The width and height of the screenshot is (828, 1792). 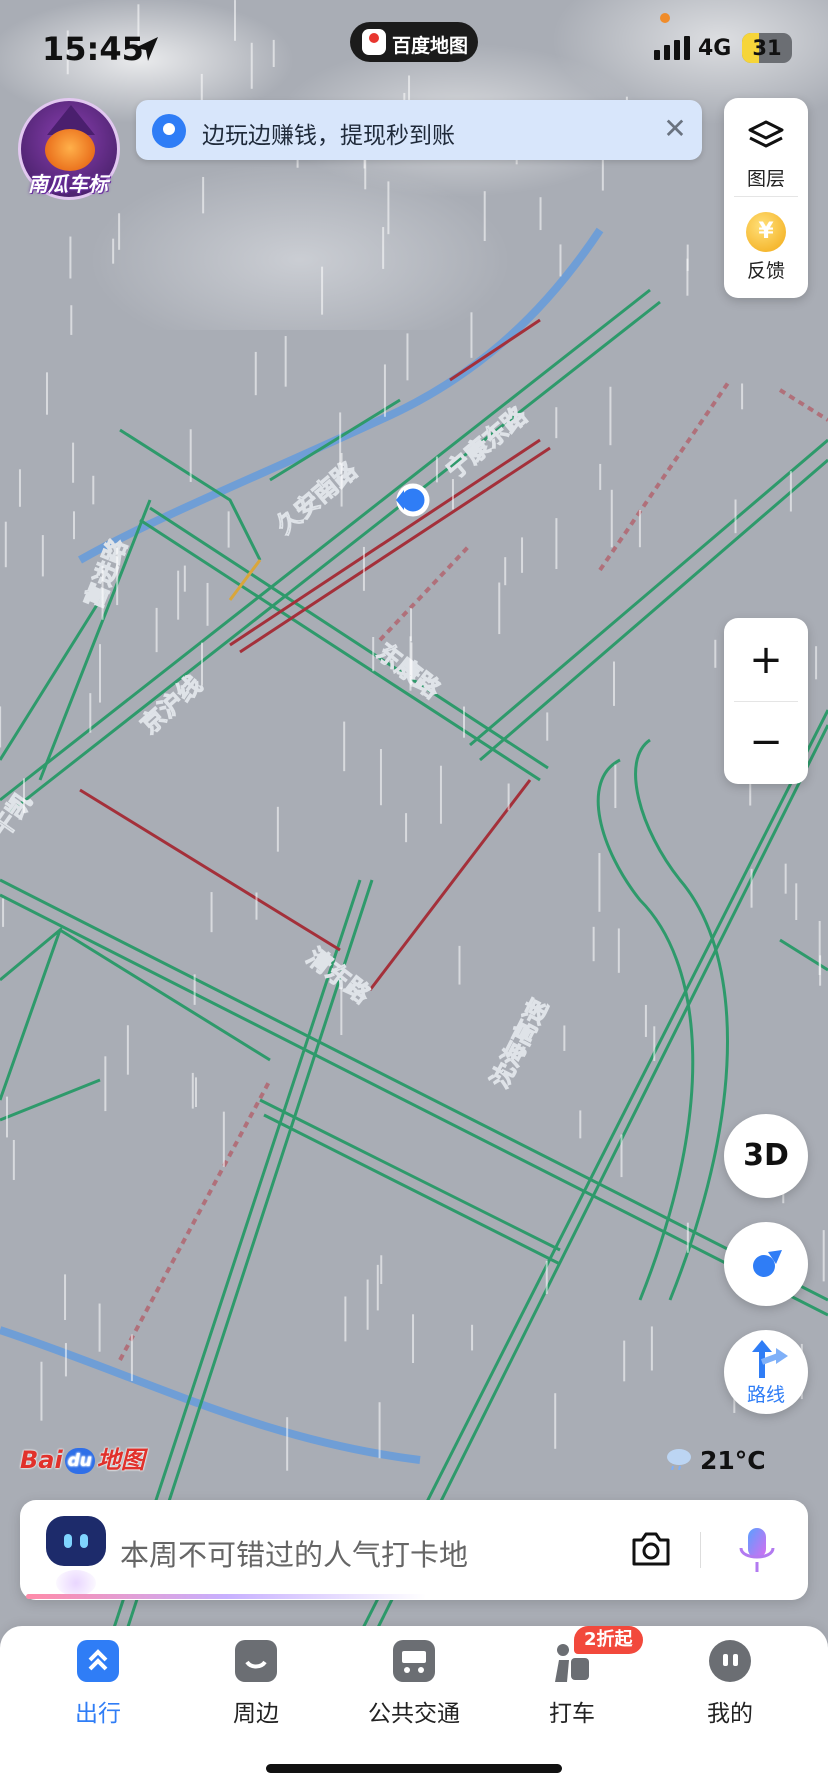 What do you see at coordinates (294, 1553) in the screenshot?
I see `search-input: 本周不可错过的人气打卡地` at bounding box center [294, 1553].